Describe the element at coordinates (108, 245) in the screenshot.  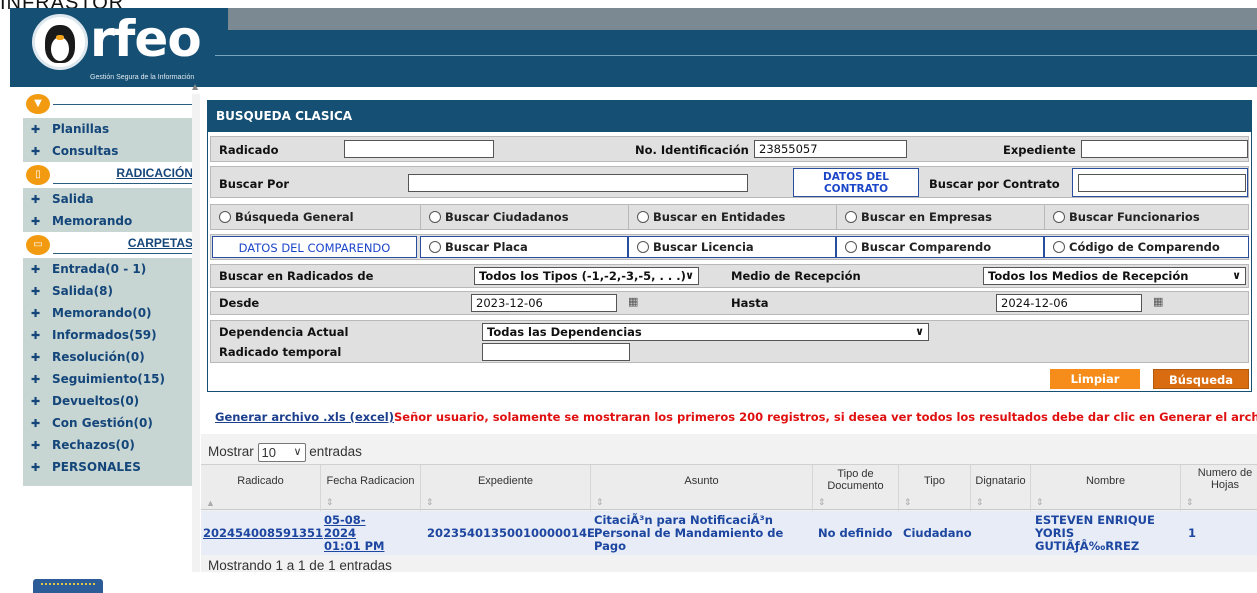
I see `section-carpetas: ▭ CARPETAS` at that location.